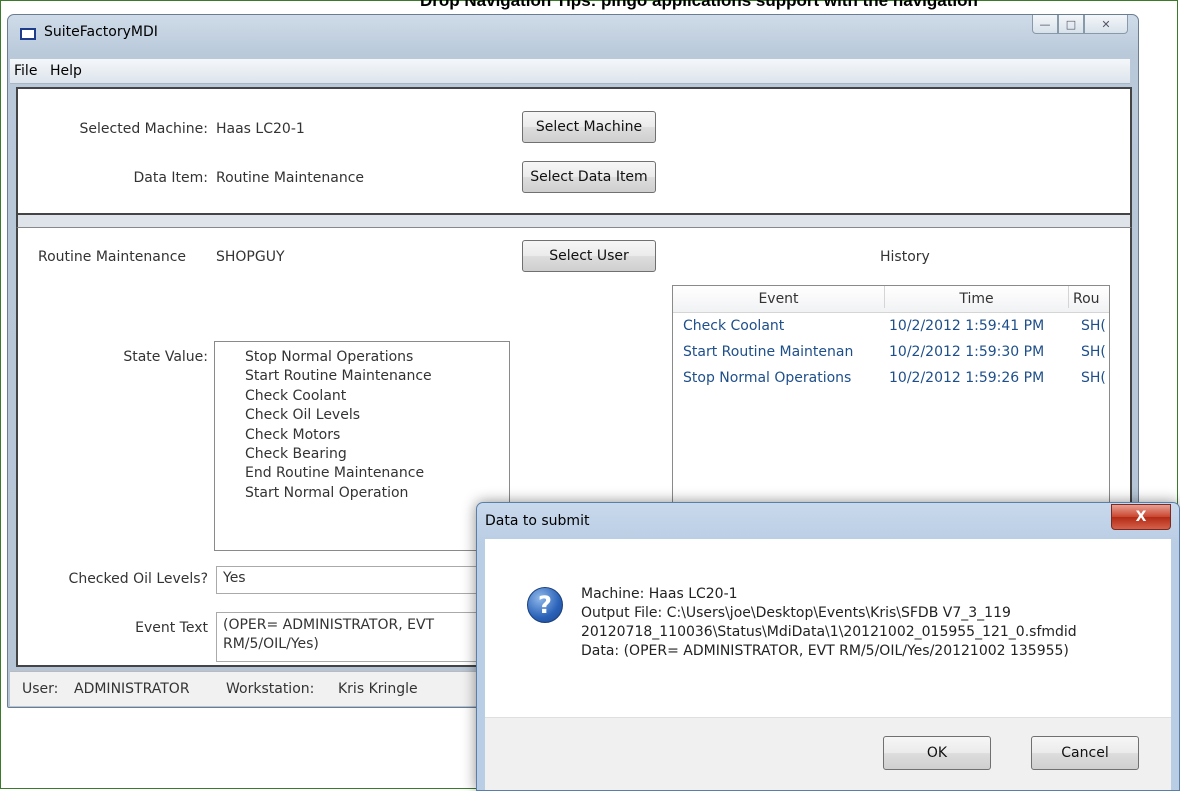 The image size is (1180, 791). What do you see at coordinates (1045, 24) in the screenshot?
I see `minimize-button: —` at bounding box center [1045, 24].